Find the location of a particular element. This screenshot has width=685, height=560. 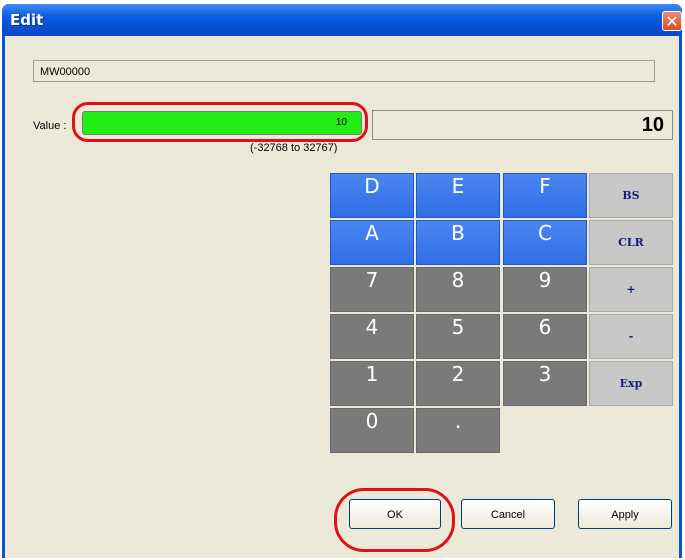

key-b: B is located at coordinates (458, 242).